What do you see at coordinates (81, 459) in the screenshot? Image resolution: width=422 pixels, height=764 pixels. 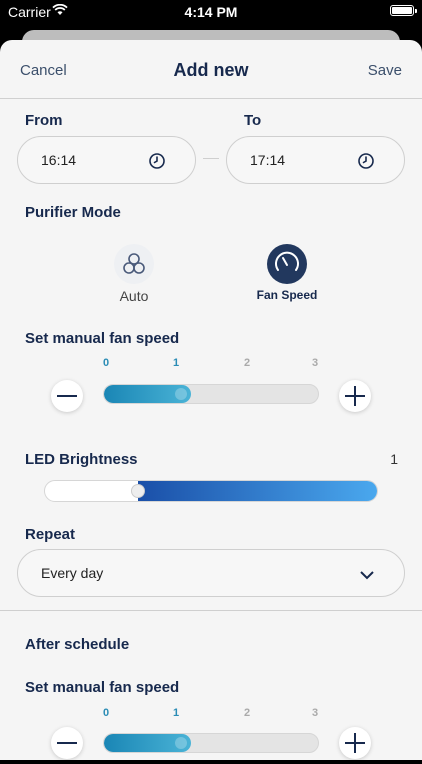 I see `led-label: LED Brightness` at bounding box center [81, 459].